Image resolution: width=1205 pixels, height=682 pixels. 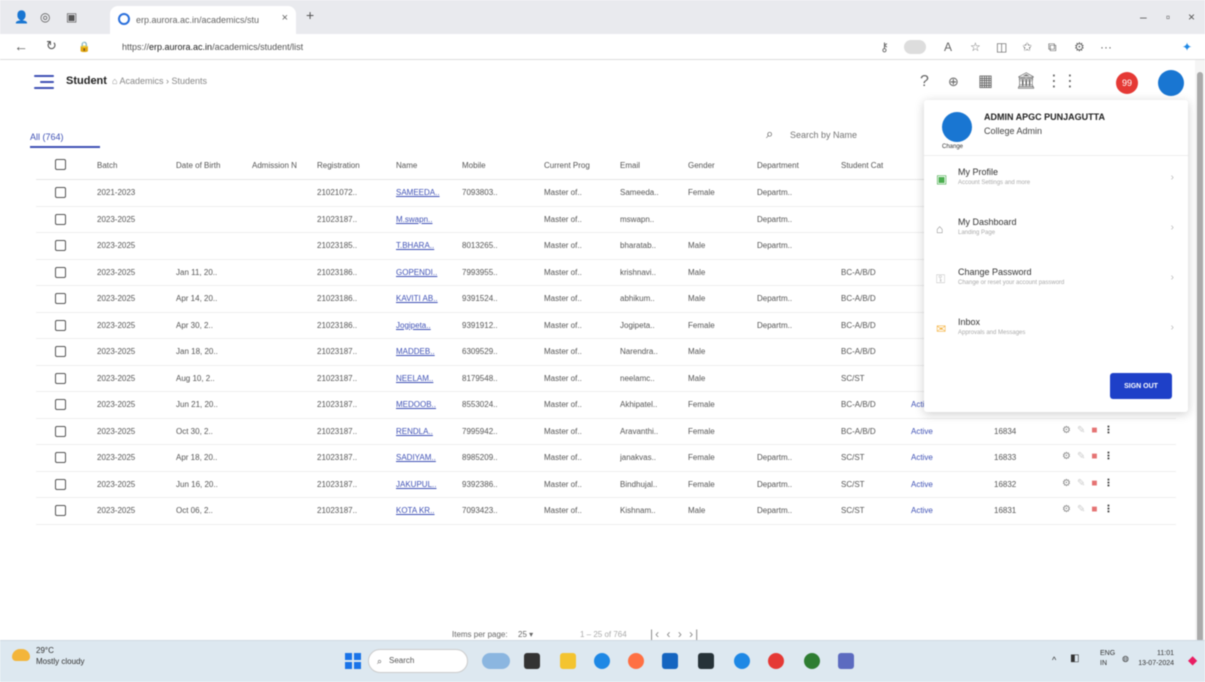 What do you see at coordinates (426, 219) in the screenshot?
I see `cell-name: M.swapn..` at bounding box center [426, 219].